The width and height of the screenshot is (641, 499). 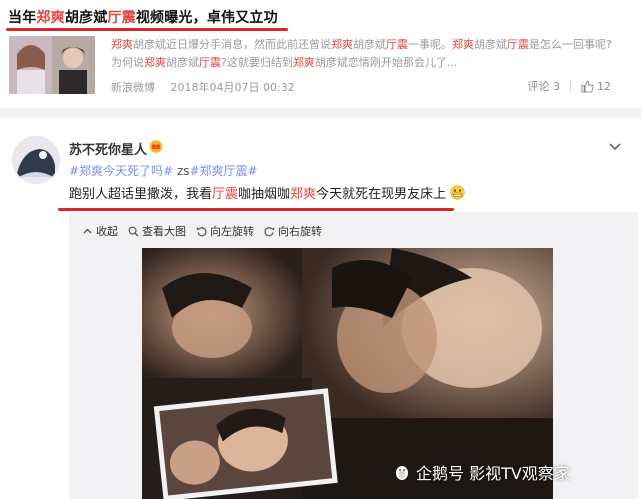 What do you see at coordinates (596, 86) in the screenshot?
I see `like-button: 12` at bounding box center [596, 86].